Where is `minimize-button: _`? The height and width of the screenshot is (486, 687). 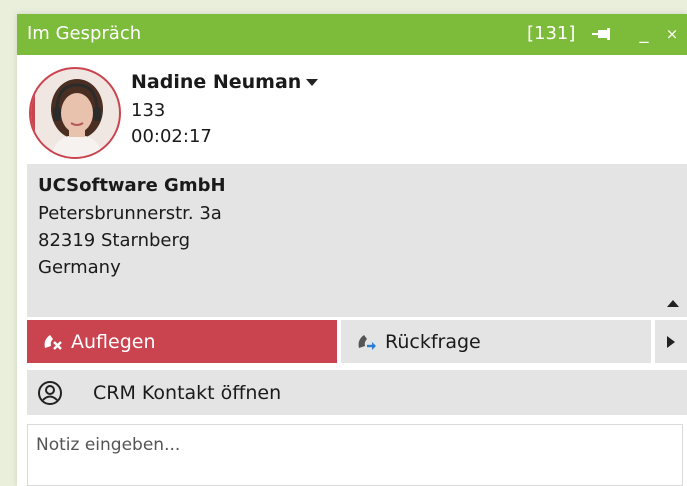 minimize-button: _ is located at coordinates (644, 34).